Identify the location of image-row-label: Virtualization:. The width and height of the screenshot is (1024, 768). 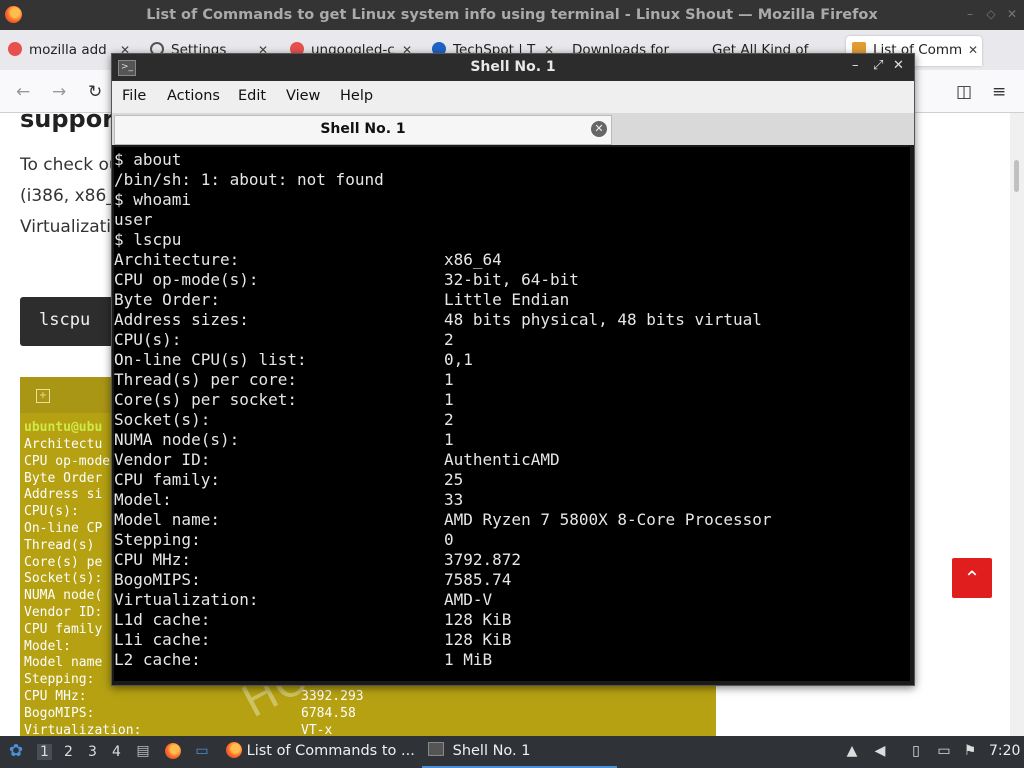
(83, 729).